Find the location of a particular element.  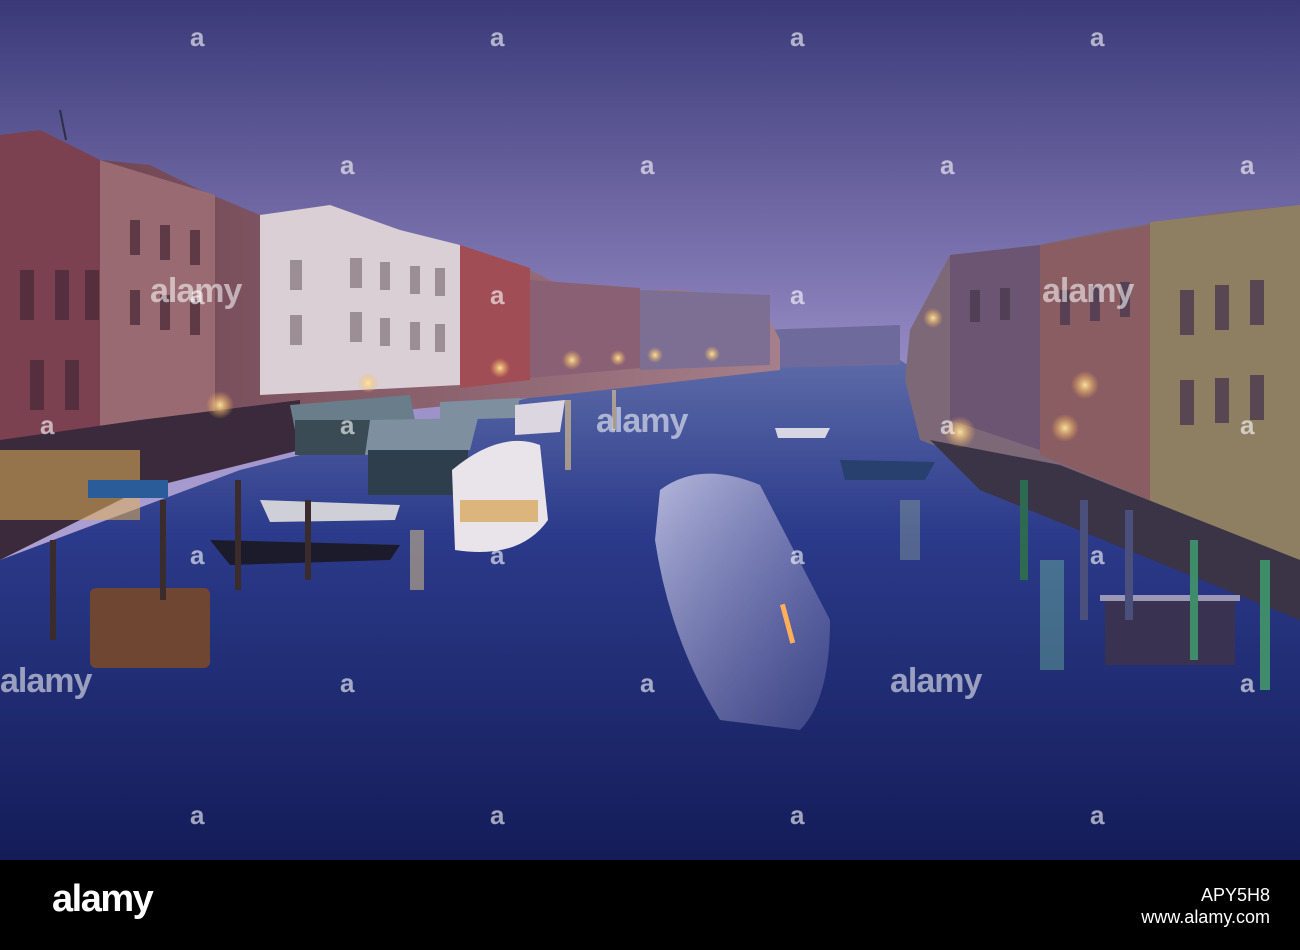

stock-image-info: APY5H8 www.alamy.com is located at coordinates (1205, 906).